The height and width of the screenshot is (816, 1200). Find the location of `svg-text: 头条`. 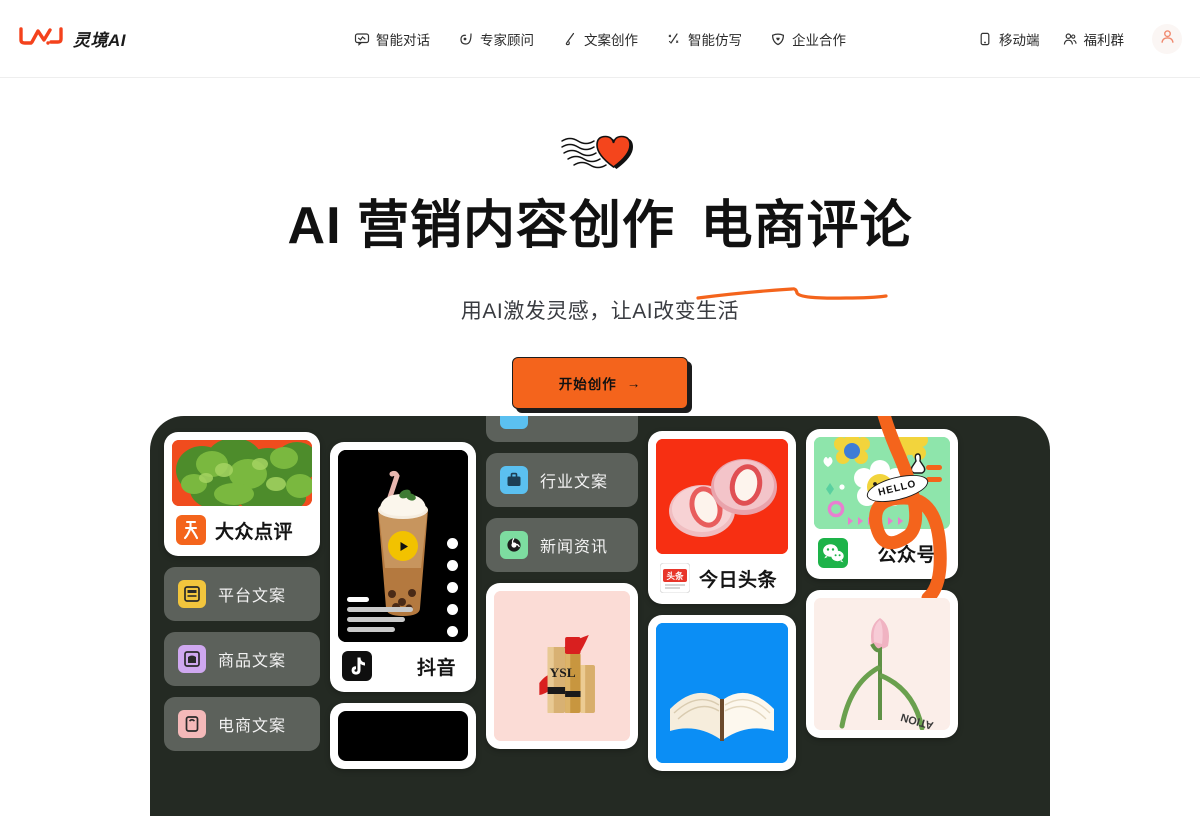

svg-text: 头条 is located at coordinates (675, 576).